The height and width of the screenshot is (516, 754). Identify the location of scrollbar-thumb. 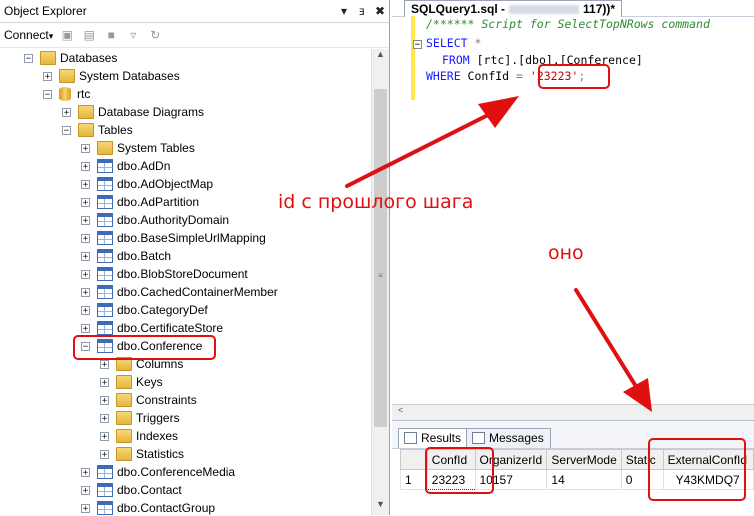
(380, 258).